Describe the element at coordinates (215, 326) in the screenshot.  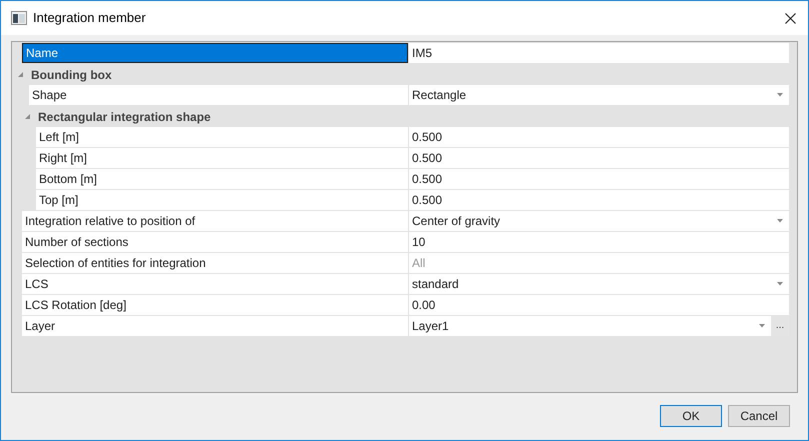
I see `property-label: Layer` at that location.